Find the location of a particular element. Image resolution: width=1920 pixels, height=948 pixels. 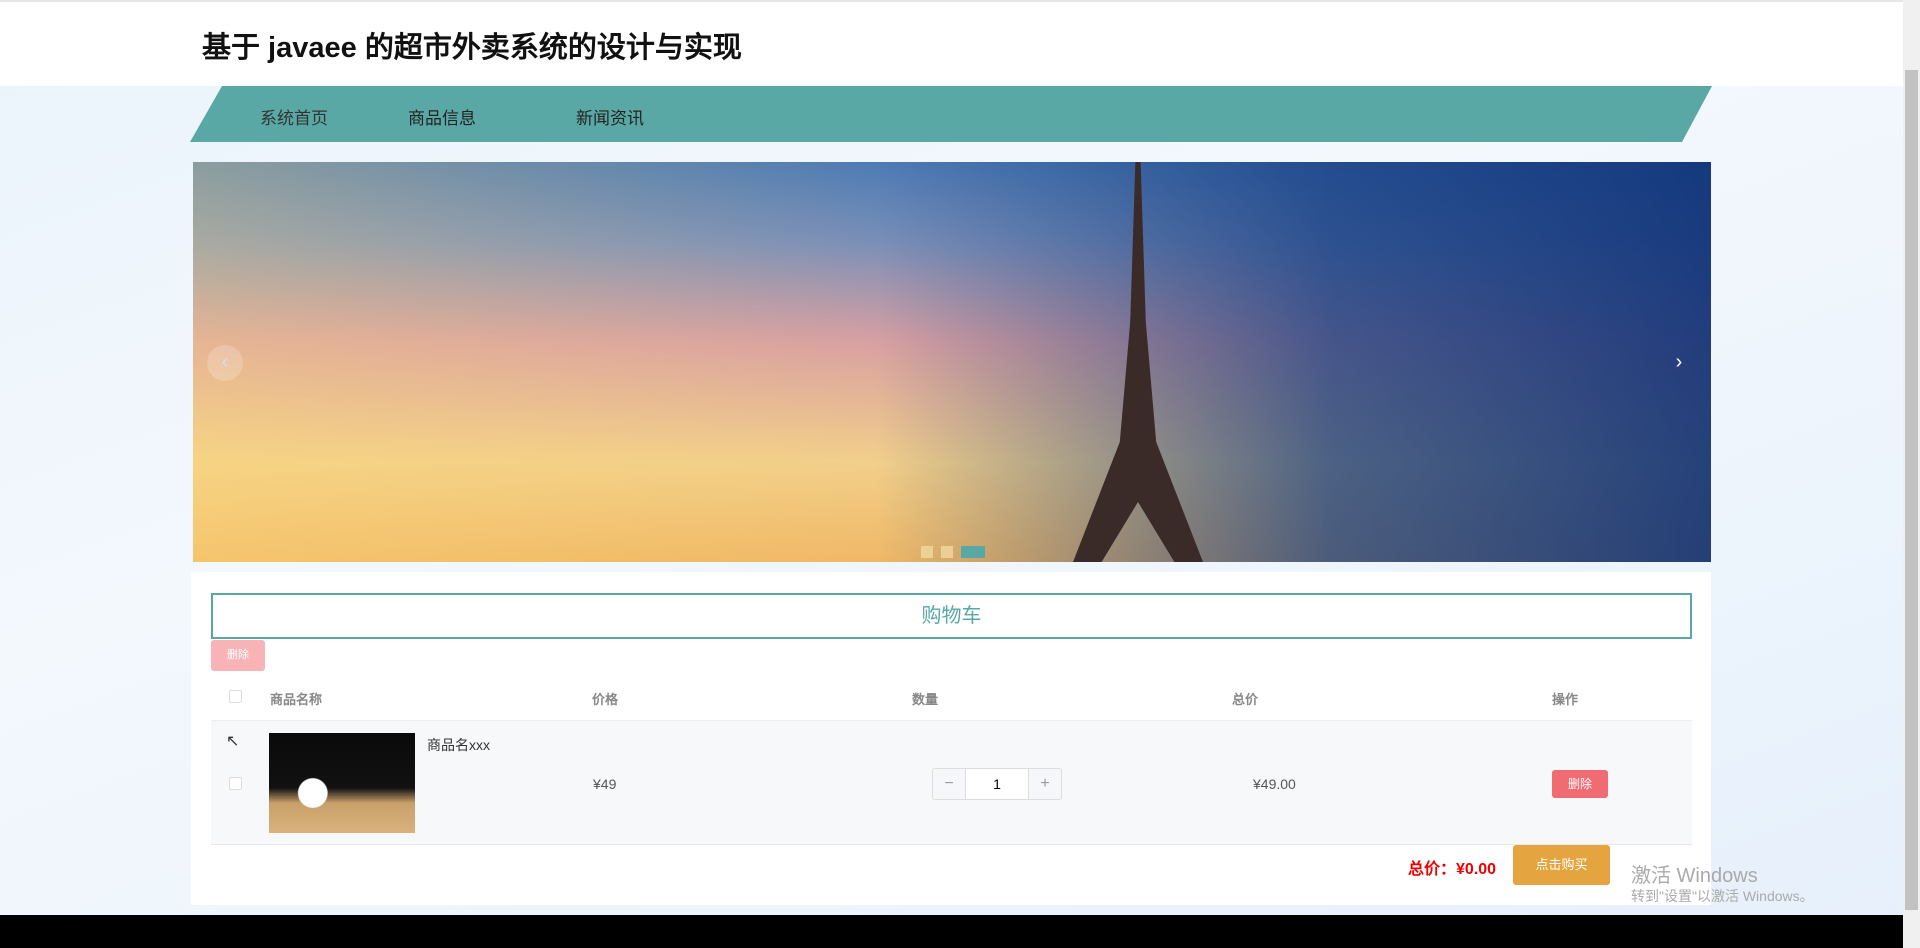

windows-activation-hint: 转到"设置"以激活 Windows。 is located at coordinates (1722, 896).